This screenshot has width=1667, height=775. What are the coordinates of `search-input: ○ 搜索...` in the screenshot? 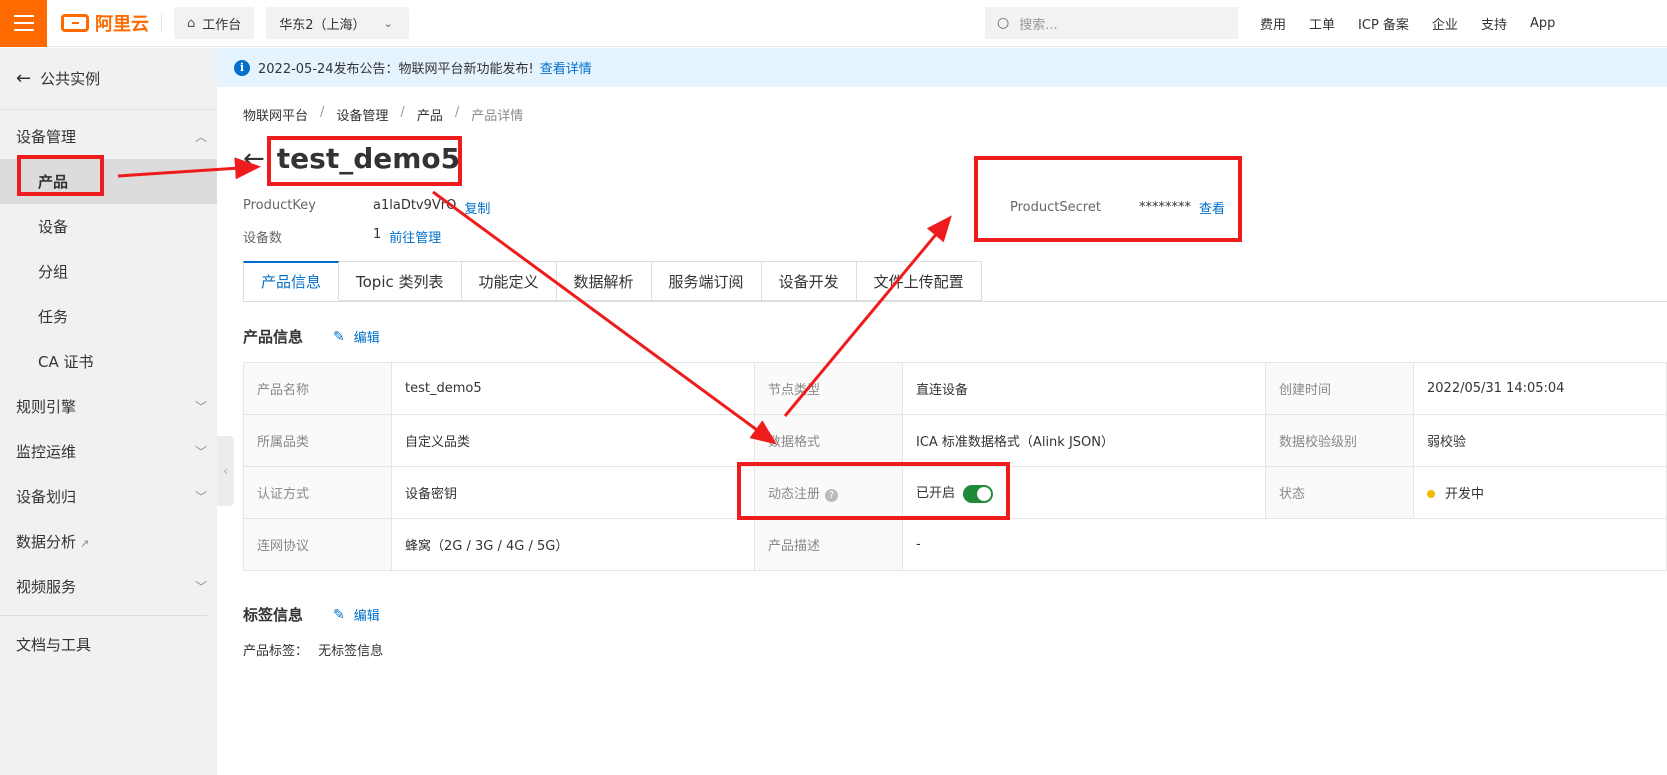 It's located at (1111, 23).